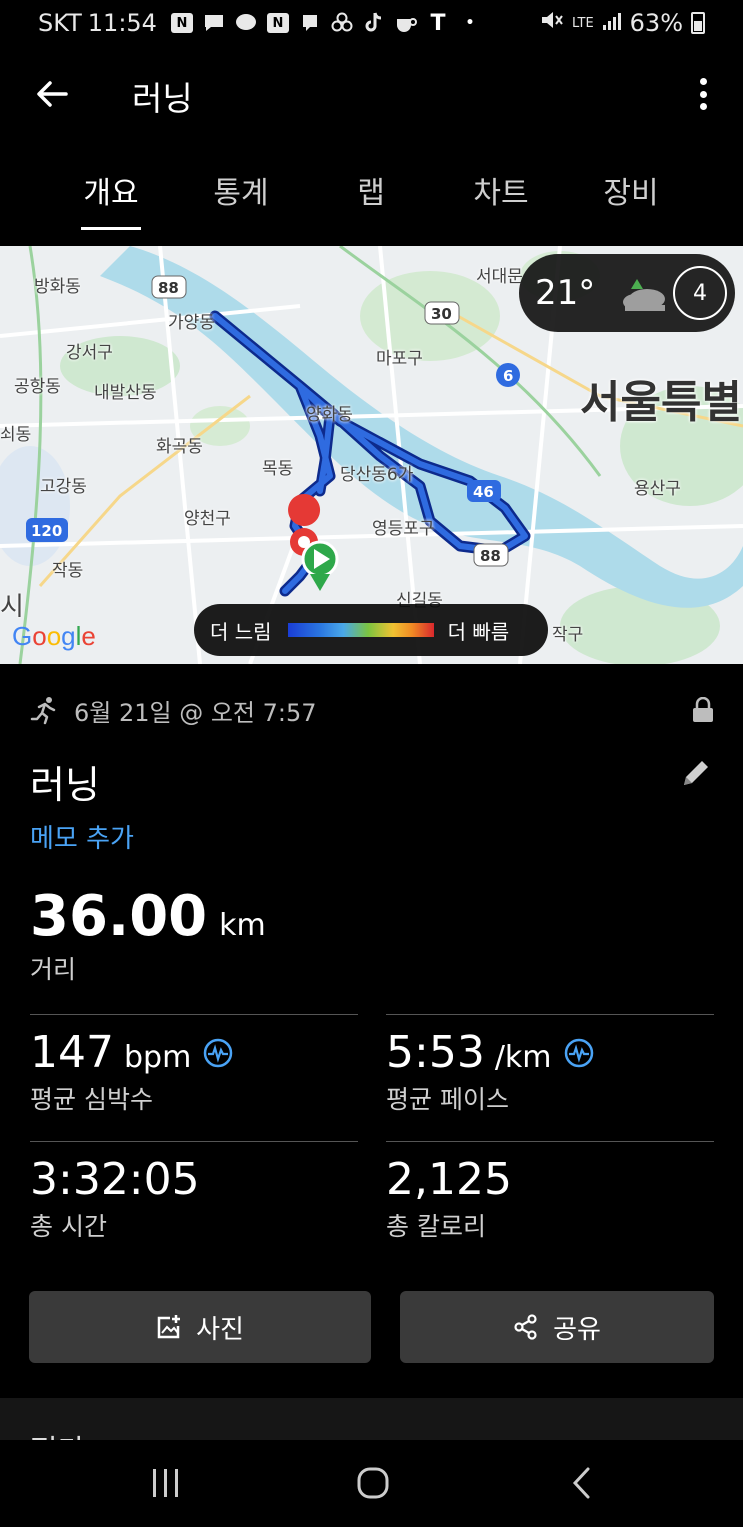 The image size is (743, 1527). Describe the element at coordinates (631, 196) in the screenshot. I see `tab-equipment: 장비` at that location.